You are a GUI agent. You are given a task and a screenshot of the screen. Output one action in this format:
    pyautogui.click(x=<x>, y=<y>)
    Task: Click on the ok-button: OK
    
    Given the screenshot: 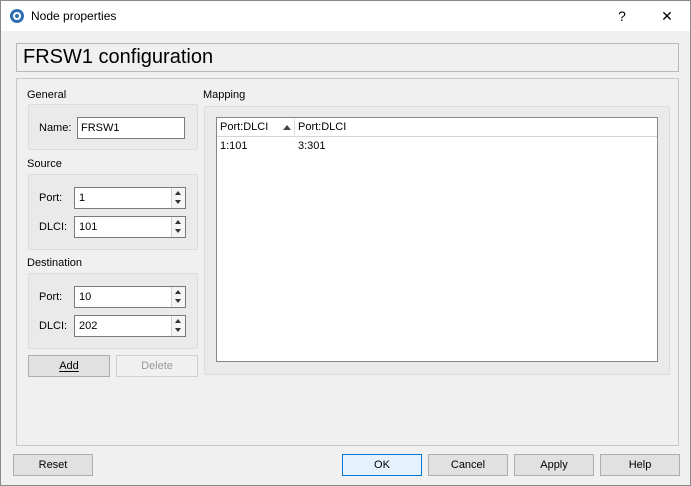 What is the action you would take?
    pyautogui.click(x=382, y=465)
    